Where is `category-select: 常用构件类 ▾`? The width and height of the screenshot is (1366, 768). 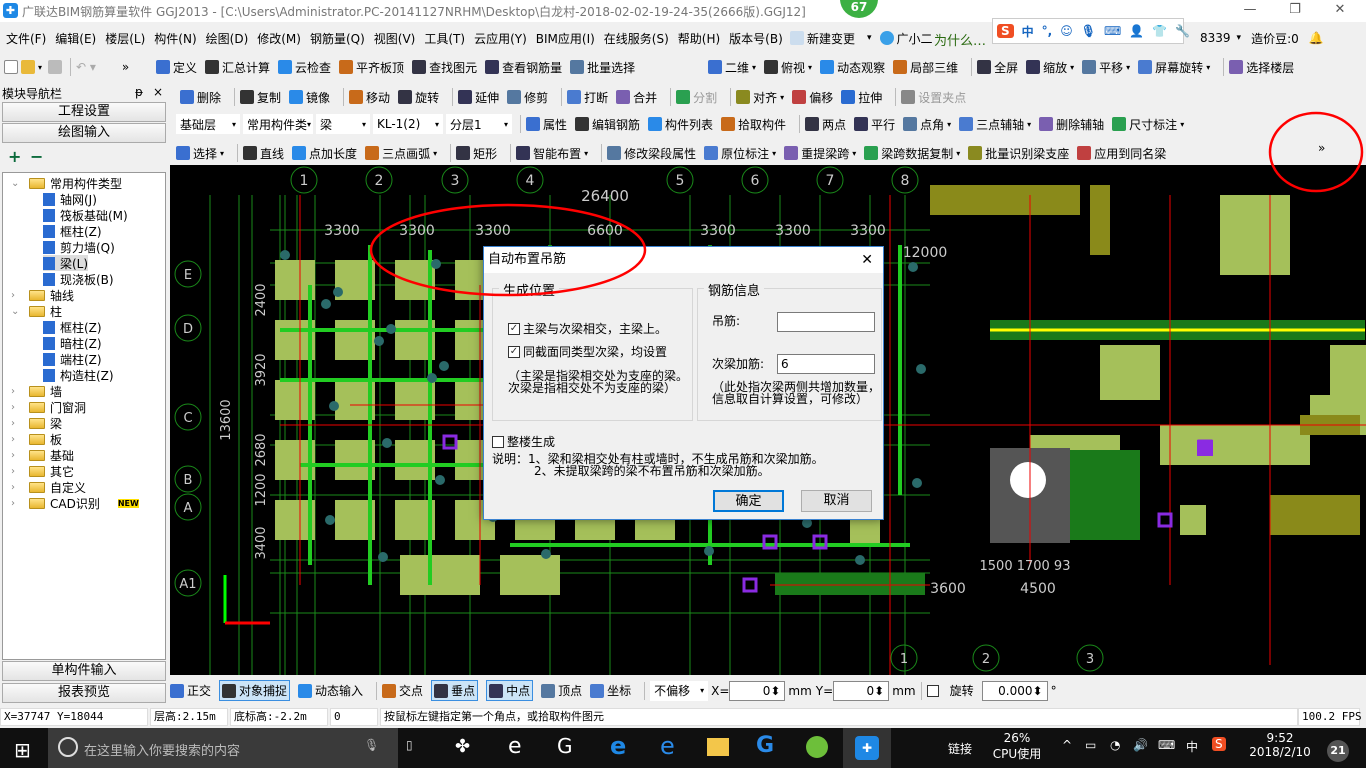 category-select: 常用构件类 ▾ is located at coordinates (278, 124).